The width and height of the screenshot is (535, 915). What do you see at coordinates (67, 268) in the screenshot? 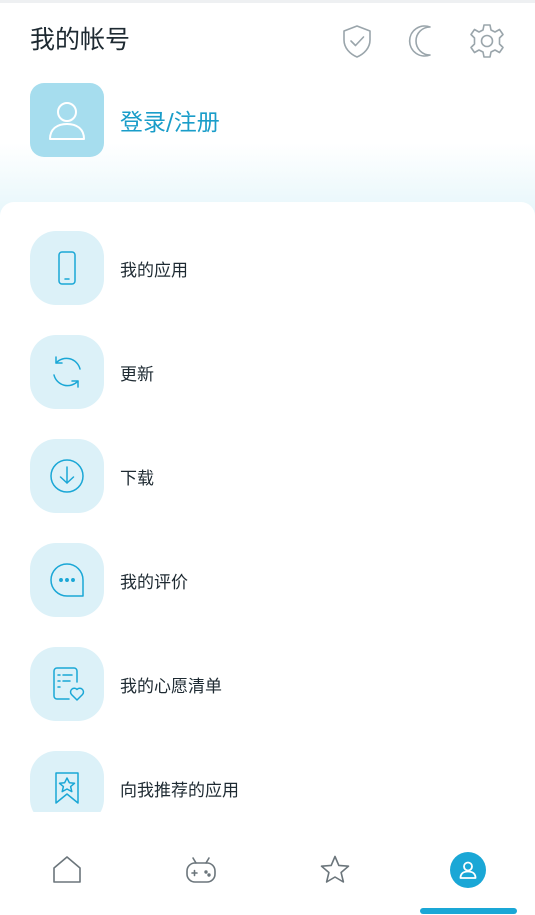
I see `phone-icon` at bounding box center [67, 268].